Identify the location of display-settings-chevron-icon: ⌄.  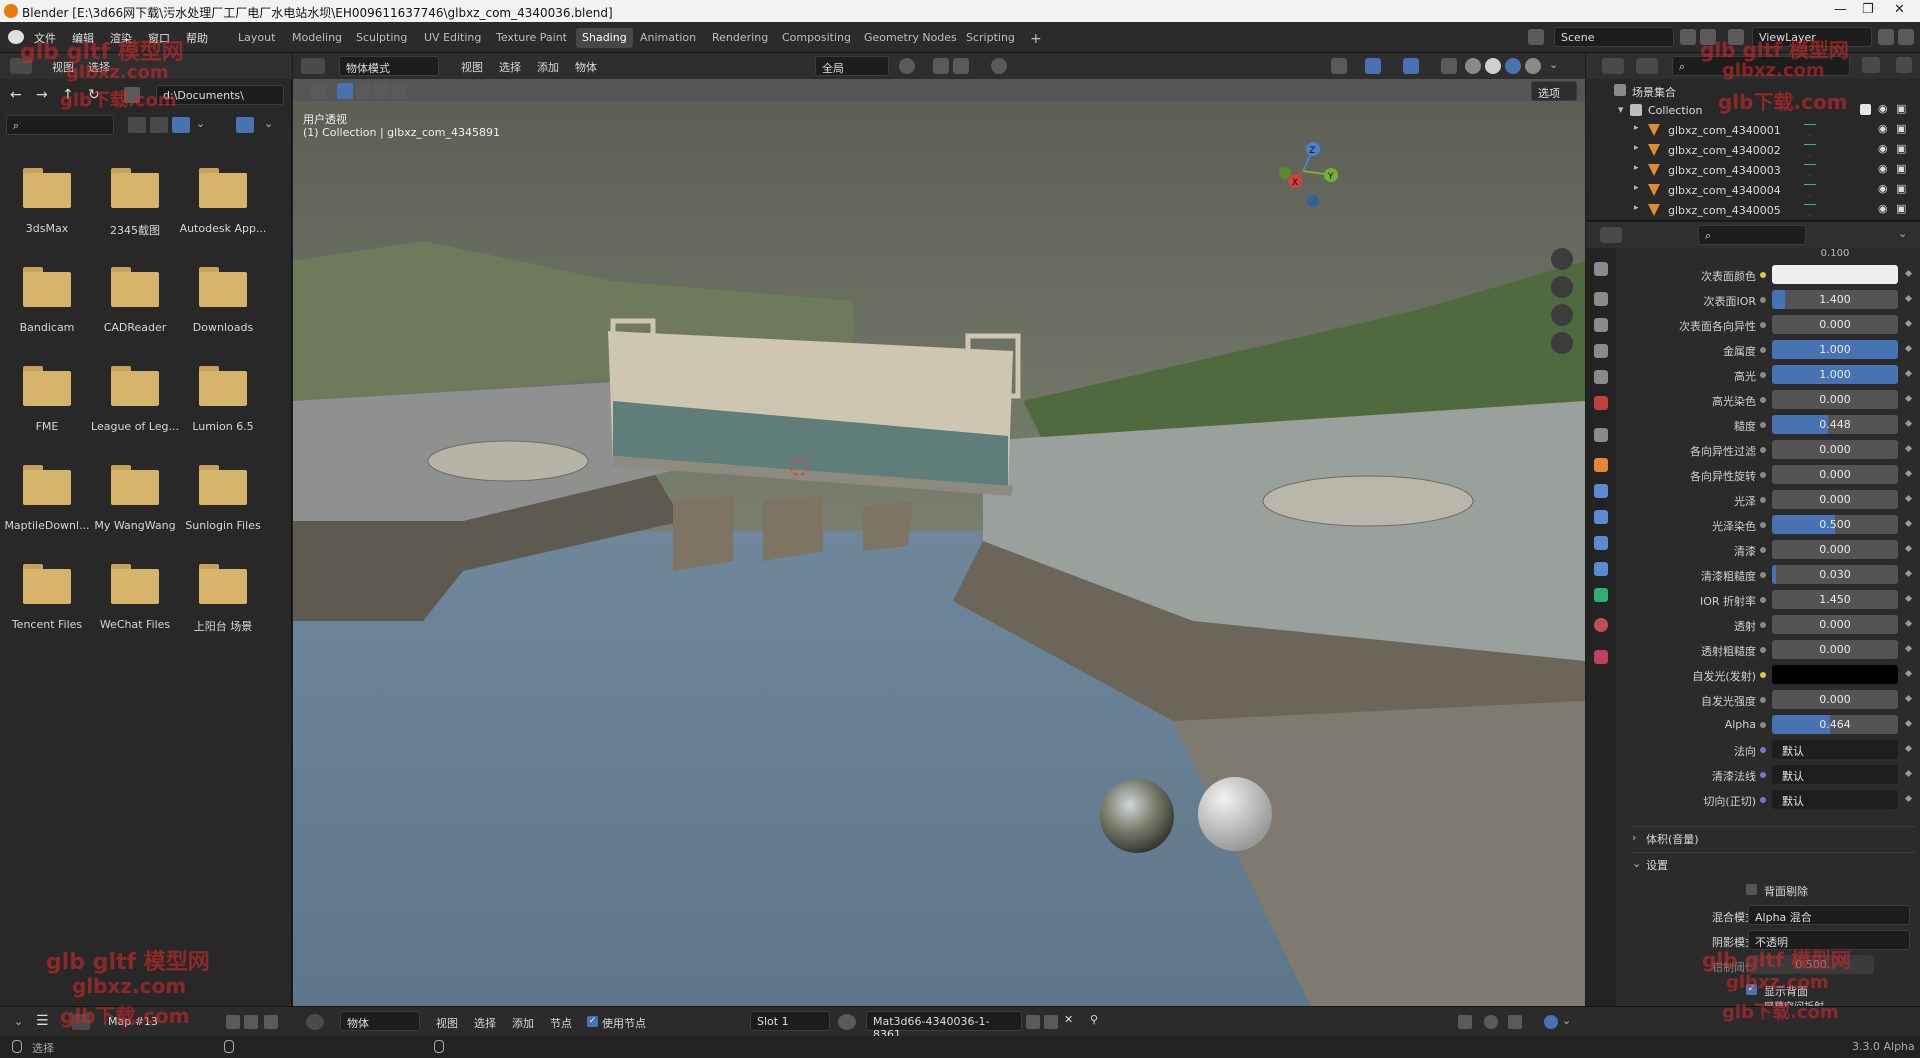
(200, 123).